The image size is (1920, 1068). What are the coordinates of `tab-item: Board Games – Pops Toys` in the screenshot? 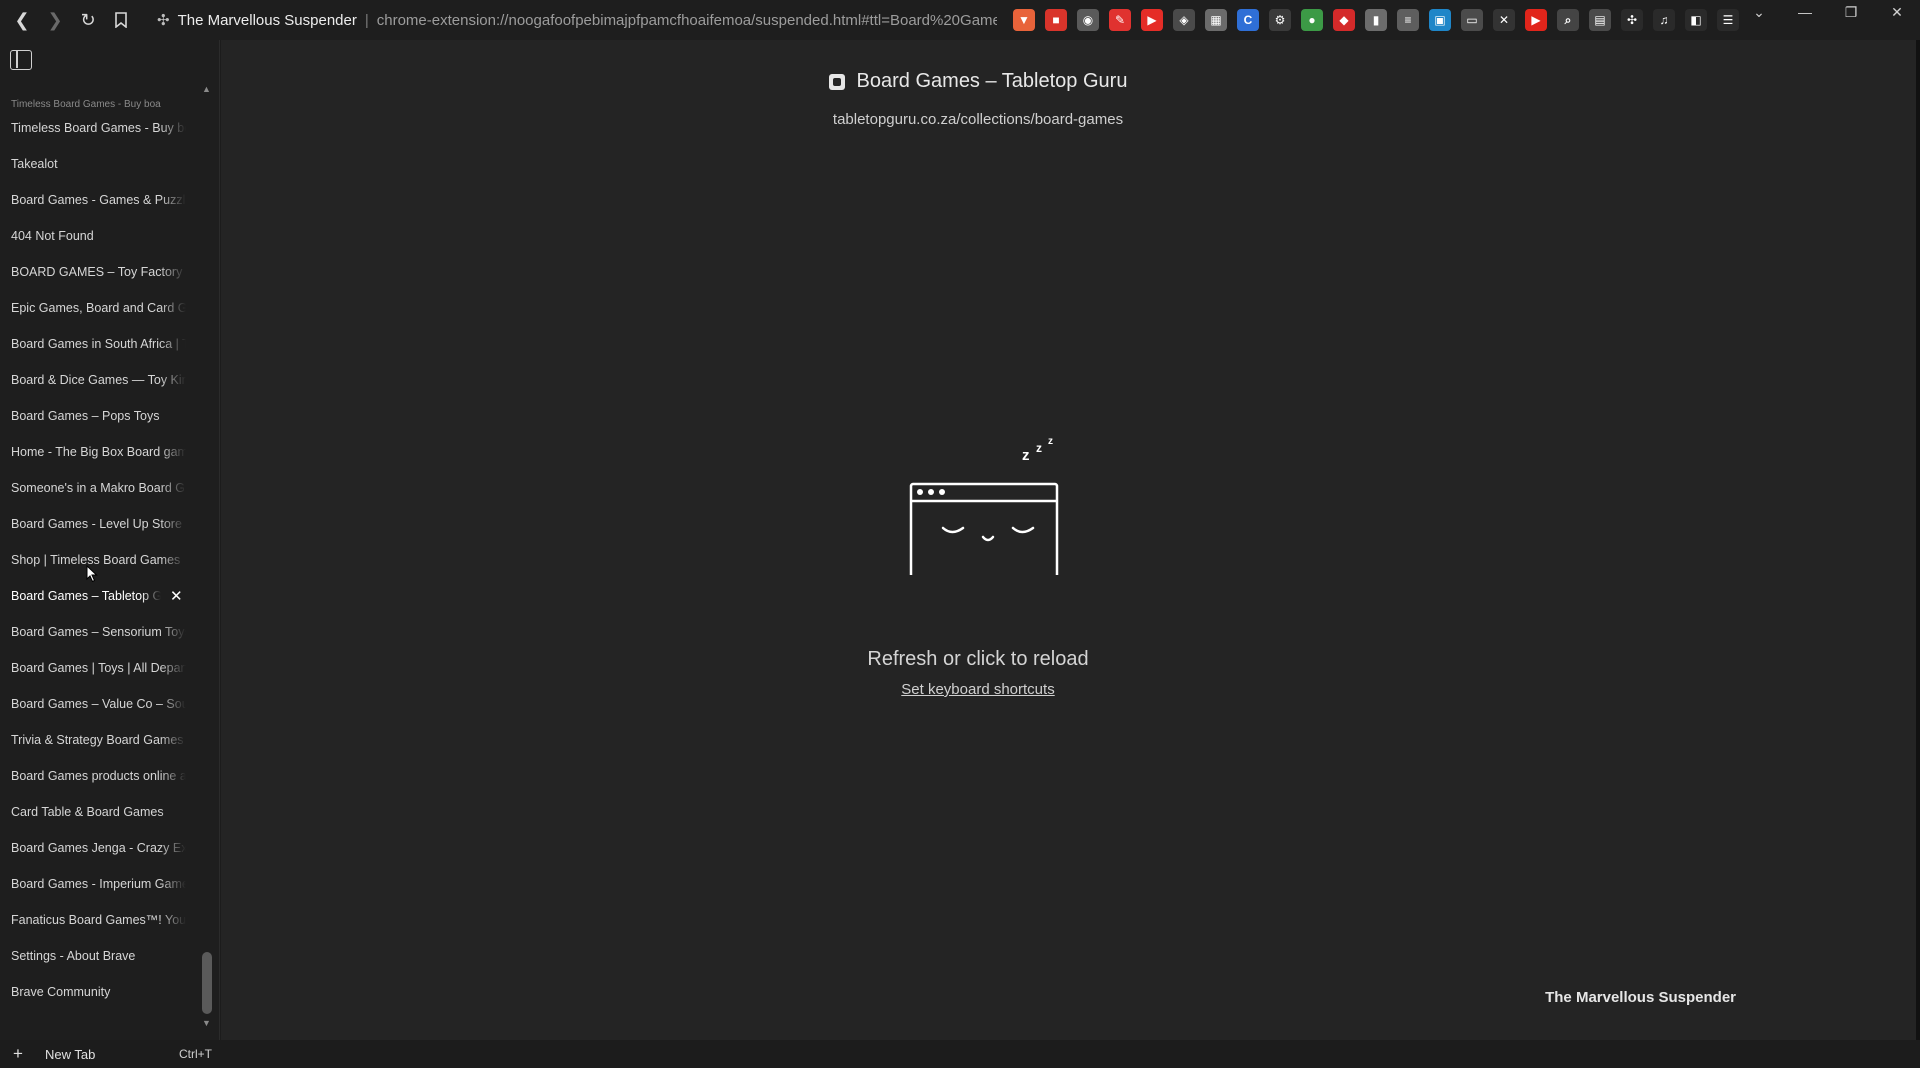 It's located at (98, 416).